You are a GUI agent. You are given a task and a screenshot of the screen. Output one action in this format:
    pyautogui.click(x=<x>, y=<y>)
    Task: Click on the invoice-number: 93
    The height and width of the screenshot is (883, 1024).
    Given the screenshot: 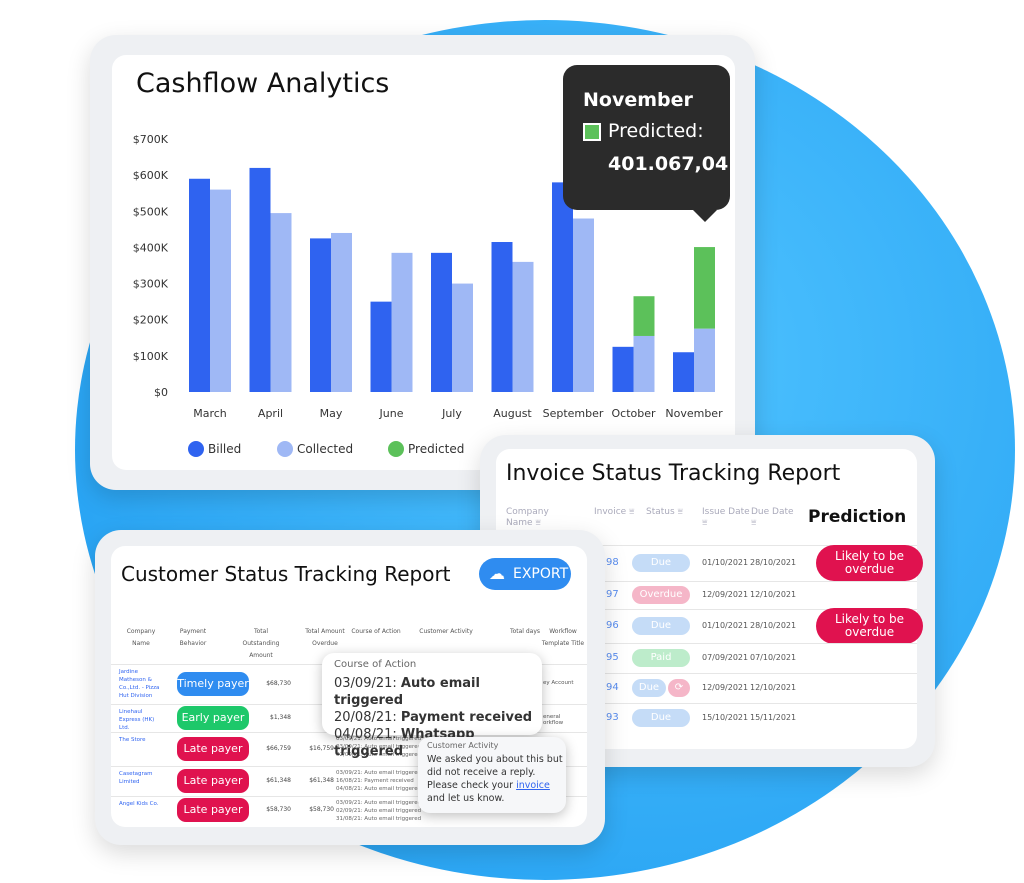 What is the action you would take?
    pyautogui.click(x=612, y=717)
    